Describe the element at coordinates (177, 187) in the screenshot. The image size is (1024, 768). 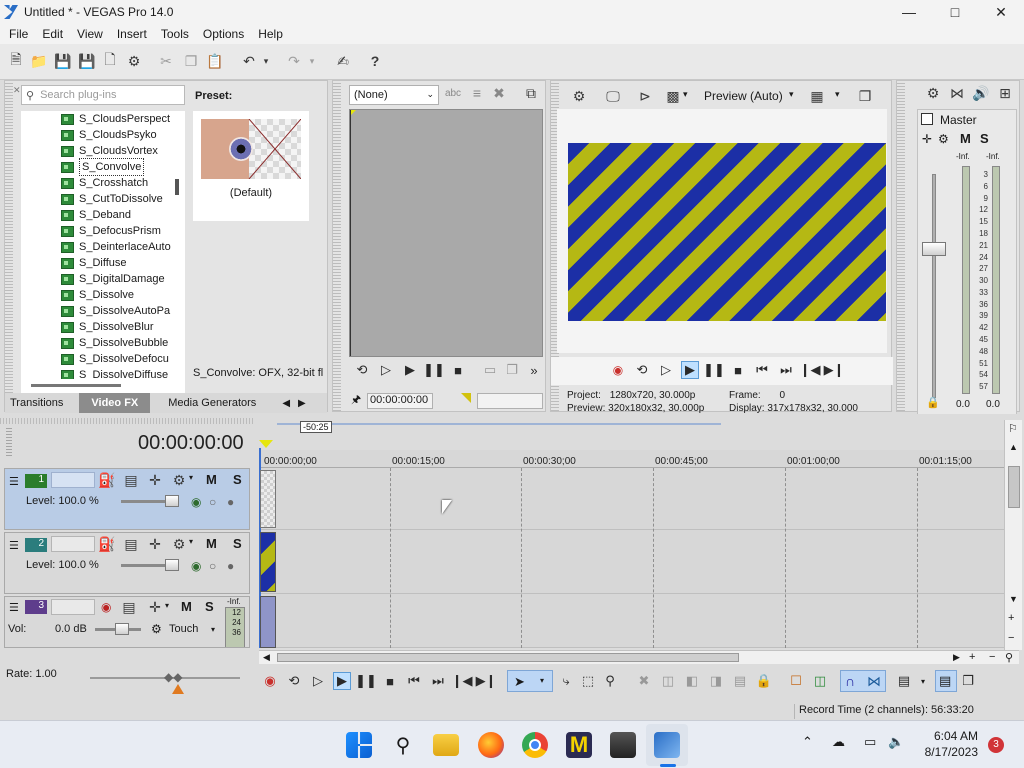
I see `plugin-list-scrollbar-thumb` at that location.